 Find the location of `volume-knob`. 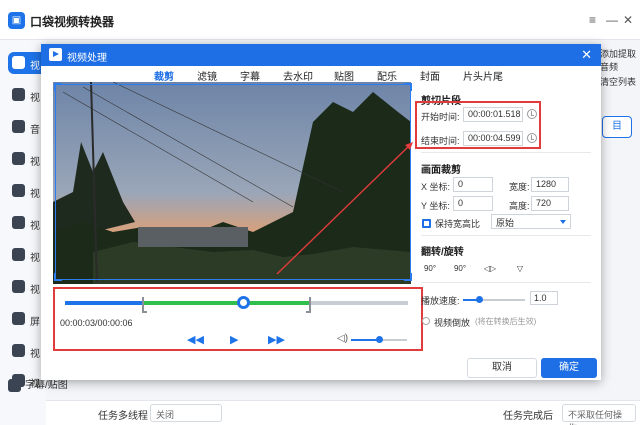

volume-knob is located at coordinates (379, 339).